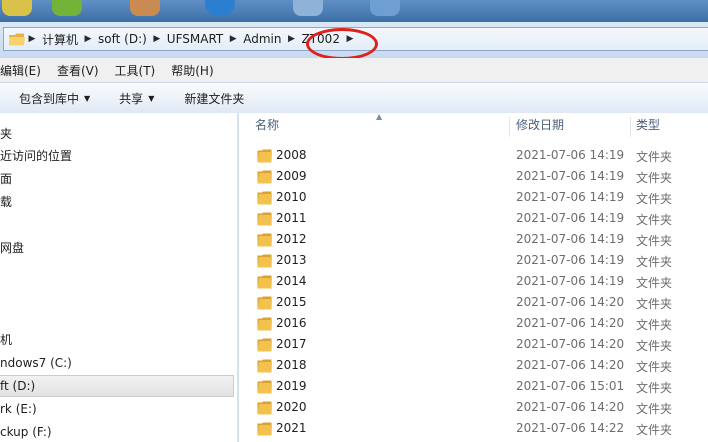  I want to click on file-name: 2019, so click(291, 386).